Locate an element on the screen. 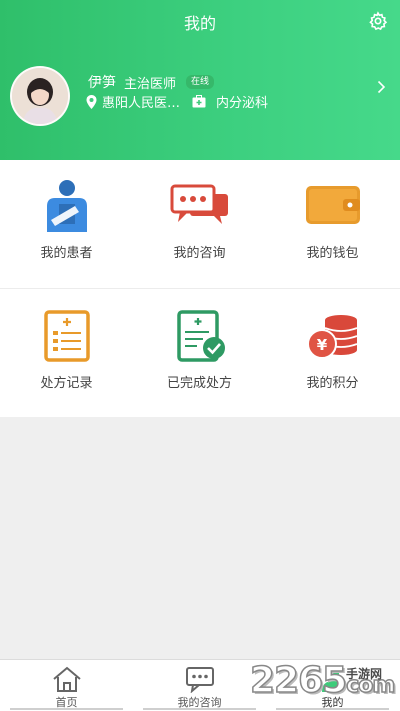 The width and height of the screenshot is (400, 711). grid-label-completed-prescriptions: 已完成处方 is located at coordinates (199, 383).